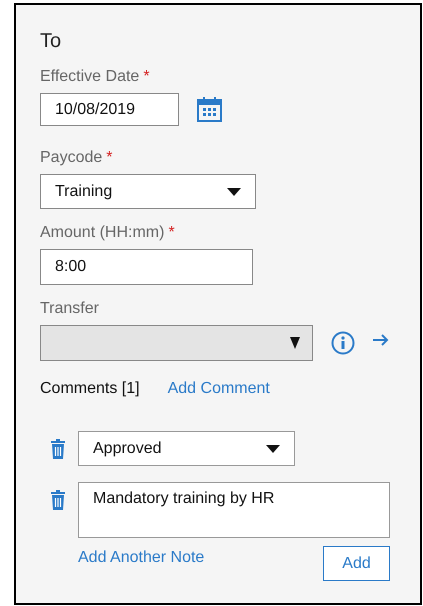  What do you see at coordinates (102, 233) in the screenshot?
I see `field-label: Amount (HH:mm)` at bounding box center [102, 233].